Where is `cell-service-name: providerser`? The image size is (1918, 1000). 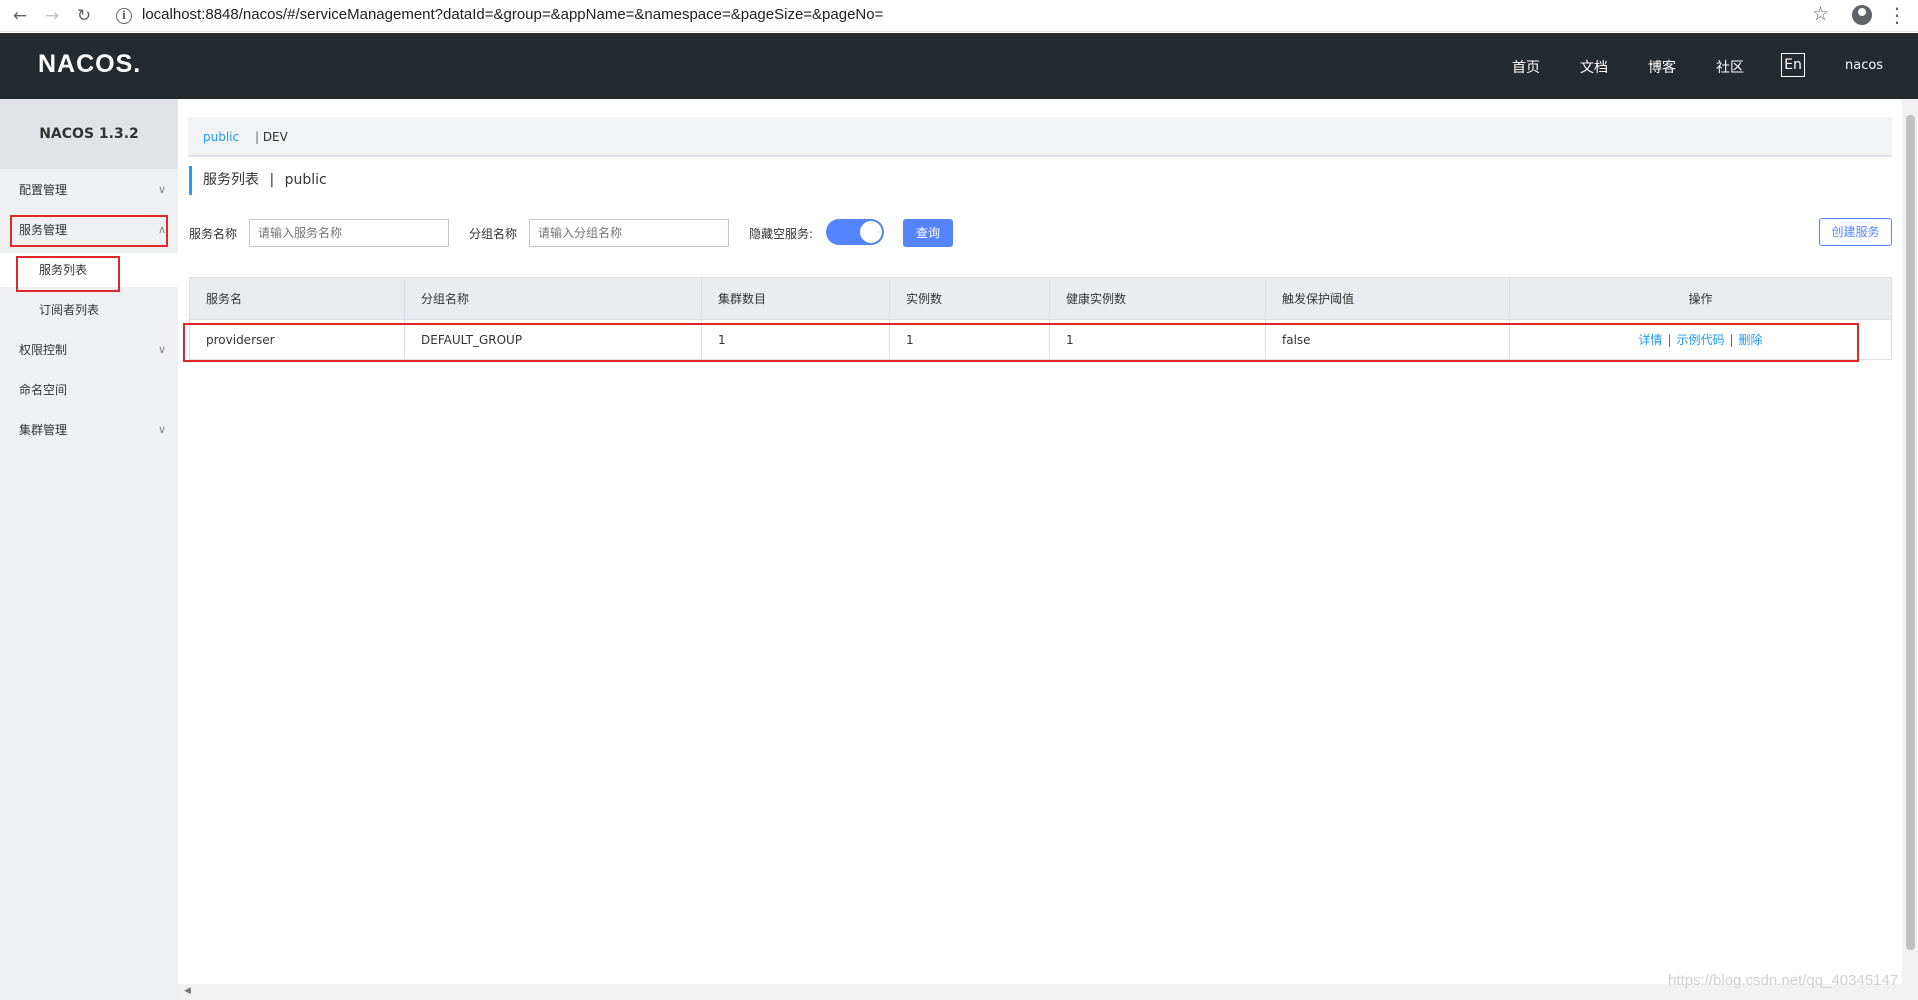 cell-service-name: providerser is located at coordinates (297, 339).